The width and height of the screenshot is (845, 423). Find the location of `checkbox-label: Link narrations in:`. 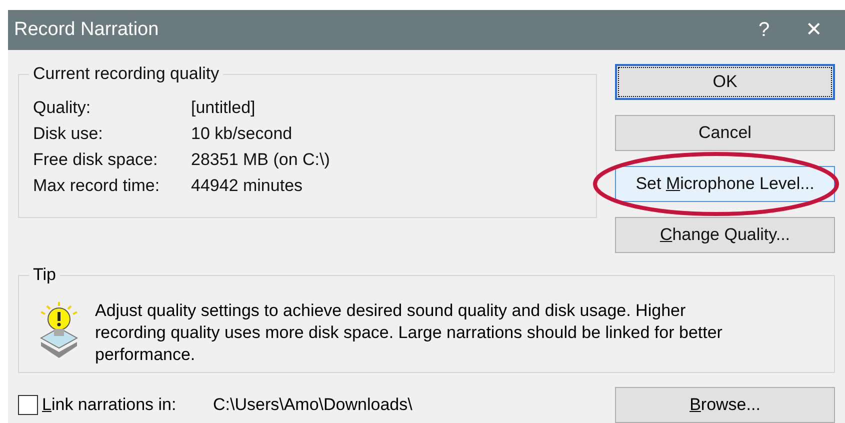

checkbox-label: Link narrations in: is located at coordinates (109, 405).